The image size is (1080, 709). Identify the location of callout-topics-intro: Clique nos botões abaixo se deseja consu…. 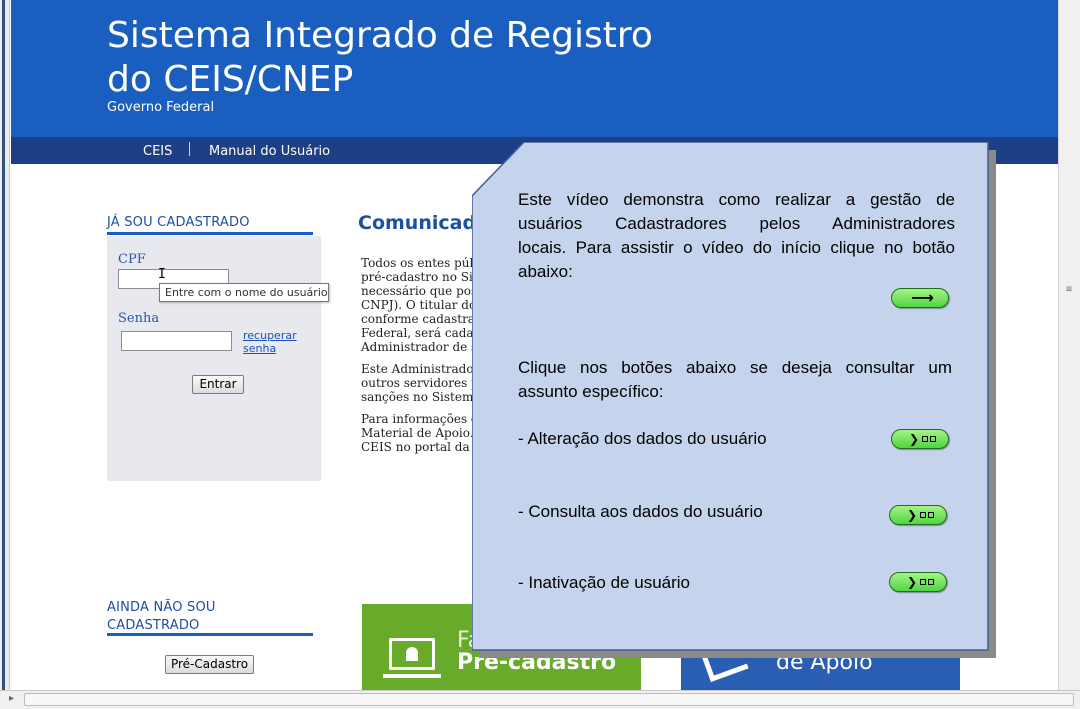
(735, 380).